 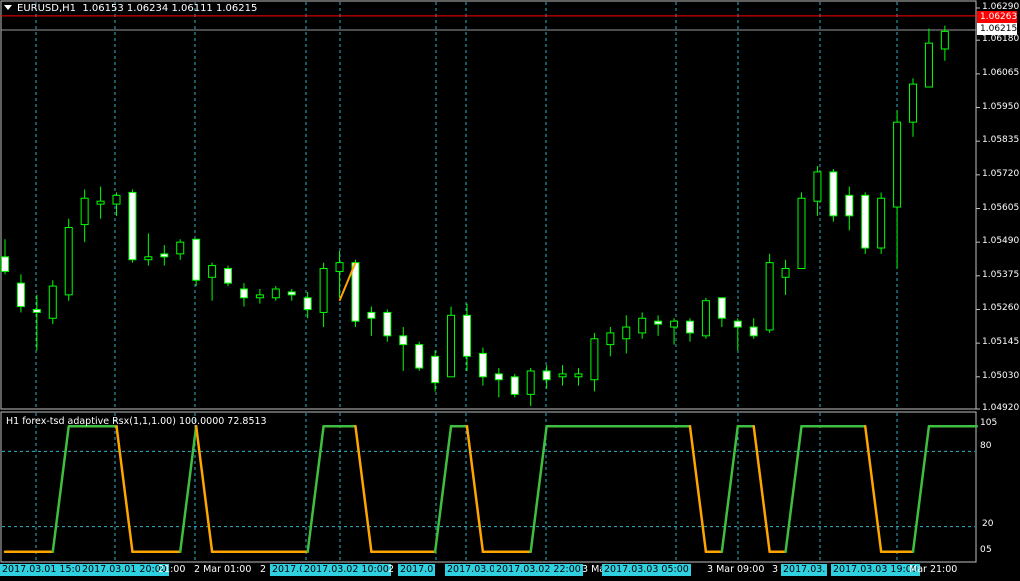 I want to click on time-label: 3, so click(x=775, y=569).